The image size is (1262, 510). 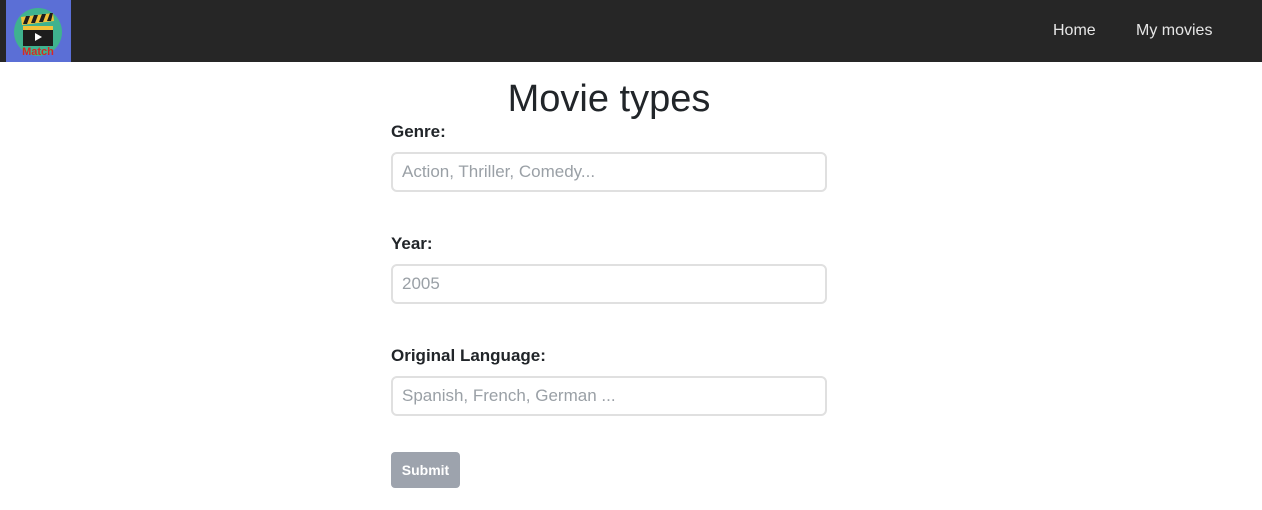 I want to click on year-label: Year:, so click(x=412, y=243).